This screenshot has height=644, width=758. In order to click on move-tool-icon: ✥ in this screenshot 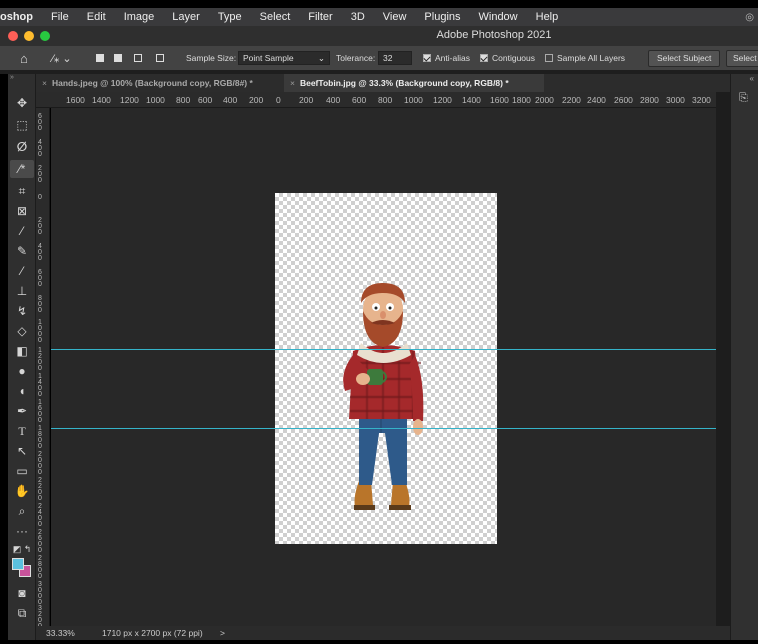, I will do `click(22, 103)`.